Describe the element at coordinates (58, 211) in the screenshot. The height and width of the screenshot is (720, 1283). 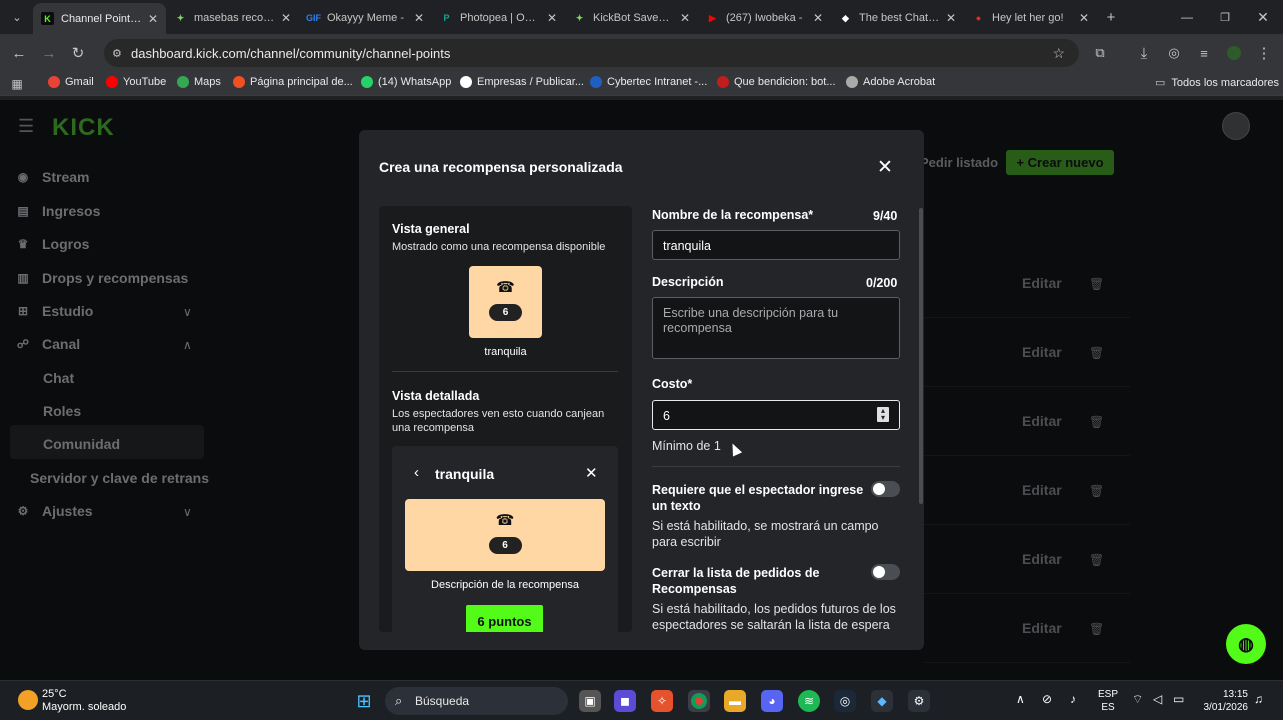
I see `sidebar-item-ingresos: ▤ Ingresos` at that location.